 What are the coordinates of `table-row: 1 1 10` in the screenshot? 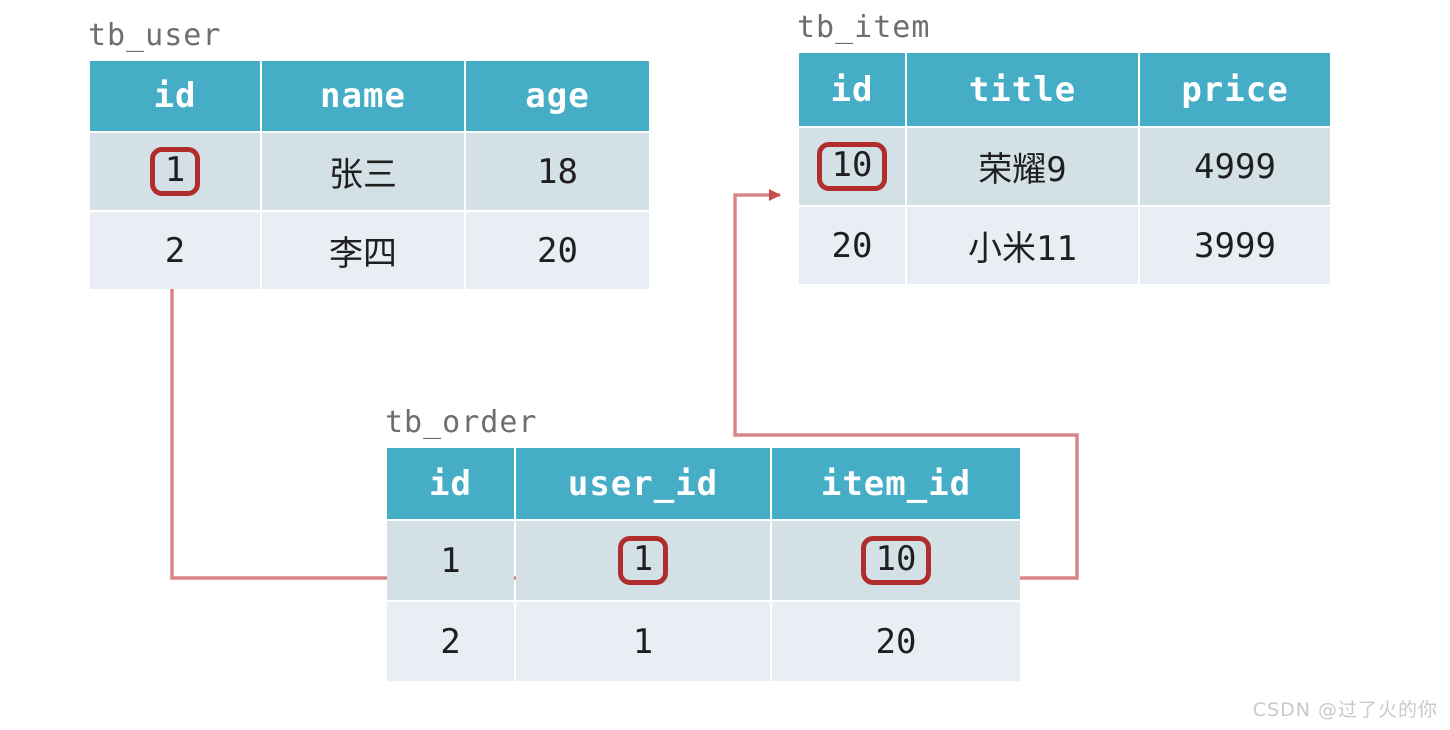 It's located at (703, 560).